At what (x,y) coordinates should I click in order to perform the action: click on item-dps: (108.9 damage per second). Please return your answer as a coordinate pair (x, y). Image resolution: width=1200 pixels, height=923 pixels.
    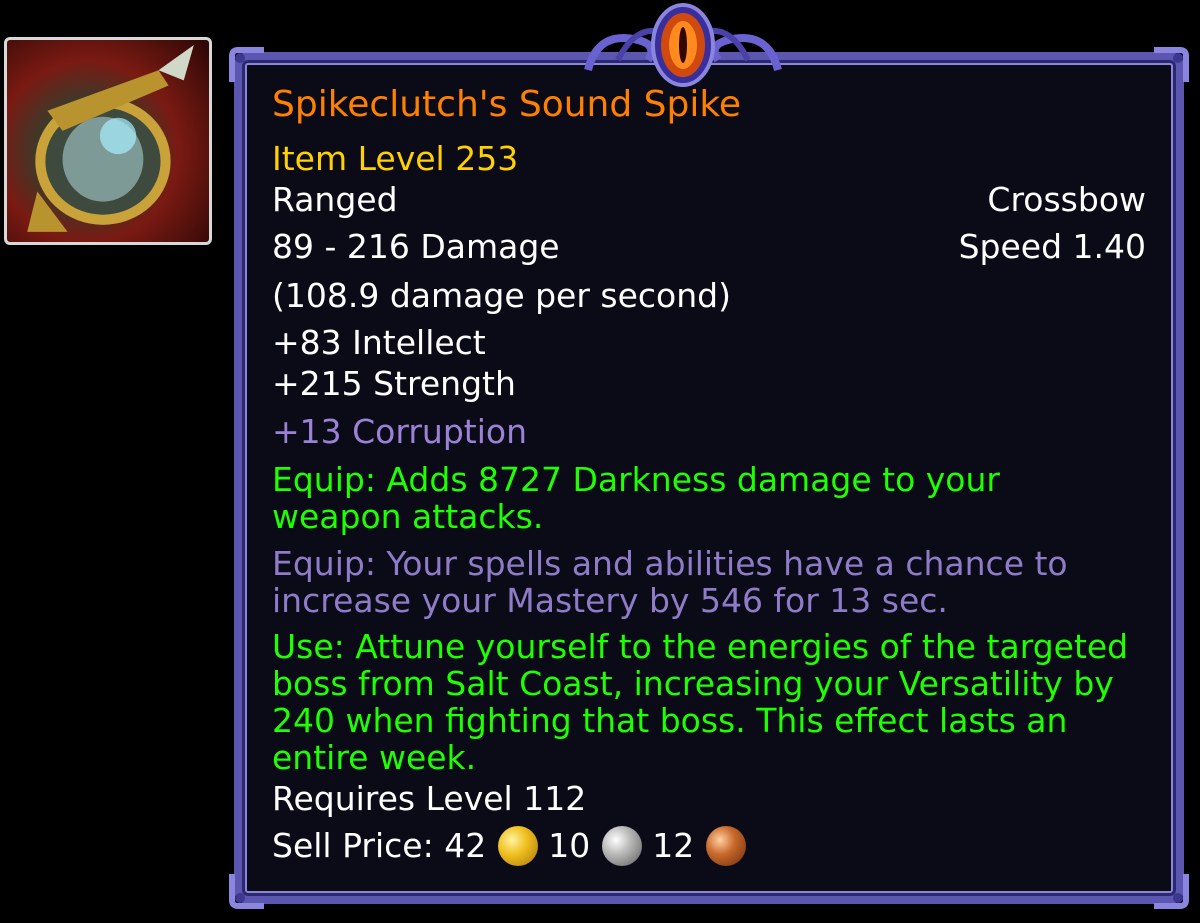
    Looking at the image, I should click on (501, 295).